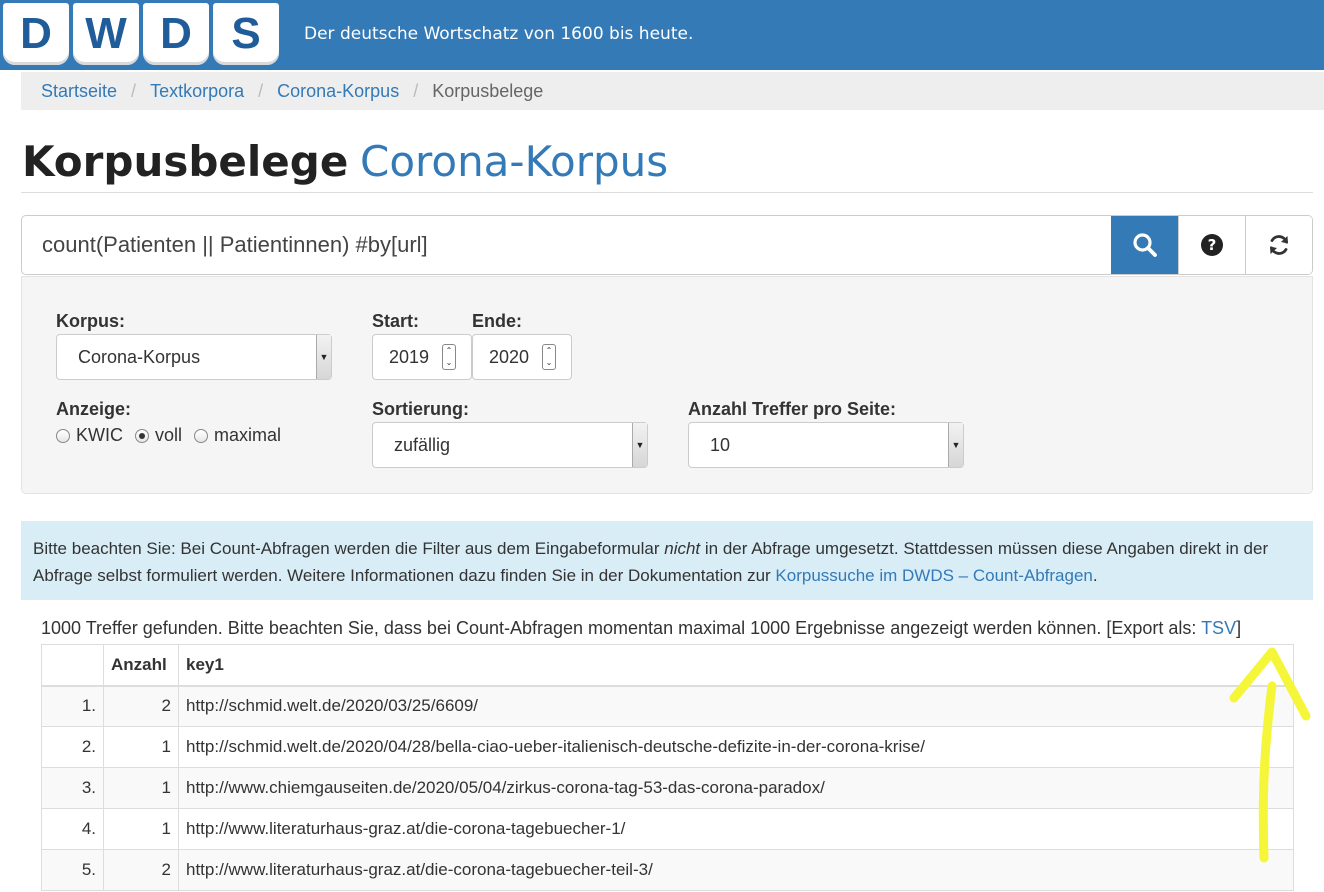 The height and width of the screenshot is (892, 1324). Describe the element at coordinates (141, 665) in the screenshot. I see `column-header-anzahl: Anzahl` at that location.